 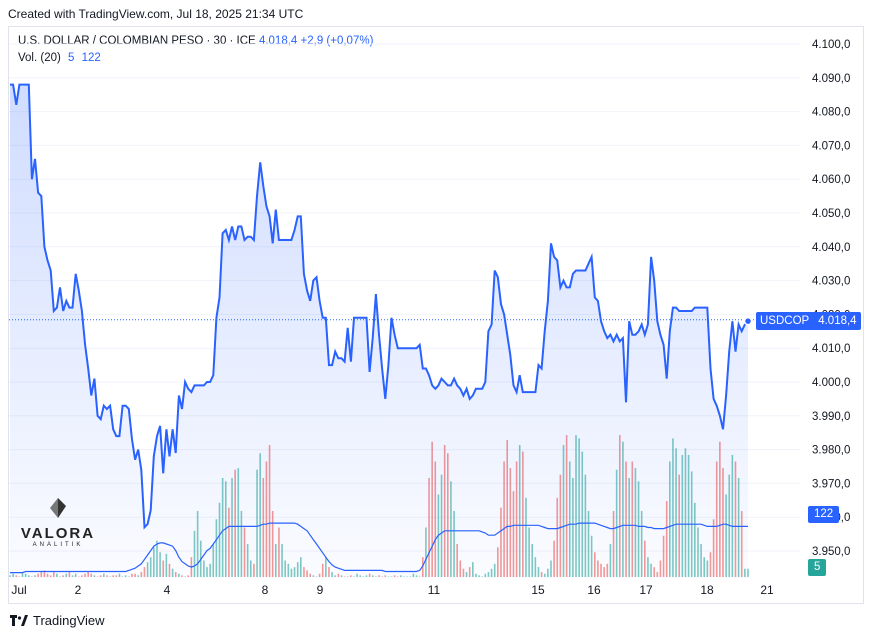 I want to click on x-tick-label: 17, so click(x=646, y=590).